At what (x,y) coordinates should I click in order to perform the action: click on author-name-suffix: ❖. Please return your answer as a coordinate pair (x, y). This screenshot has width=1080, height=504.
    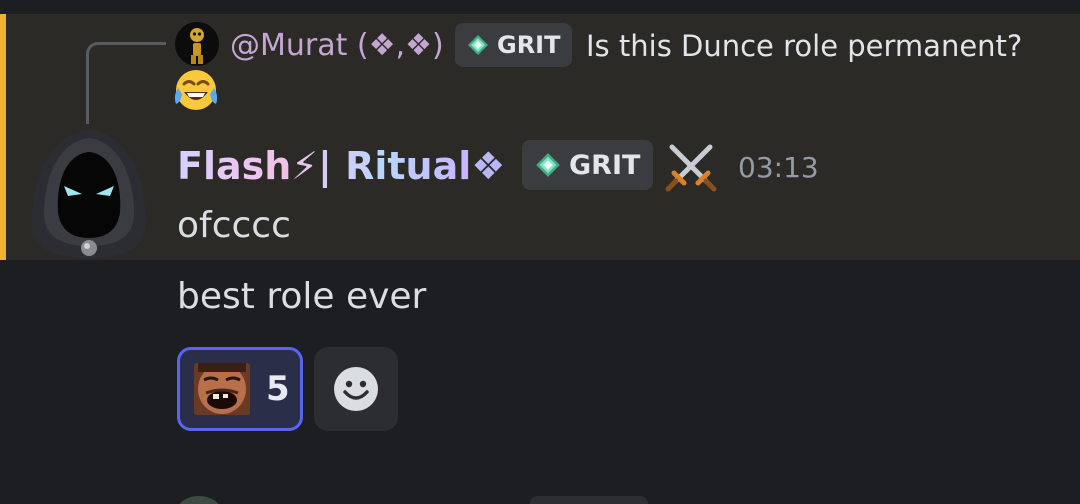
    Looking at the image, I should click on (488, 166).